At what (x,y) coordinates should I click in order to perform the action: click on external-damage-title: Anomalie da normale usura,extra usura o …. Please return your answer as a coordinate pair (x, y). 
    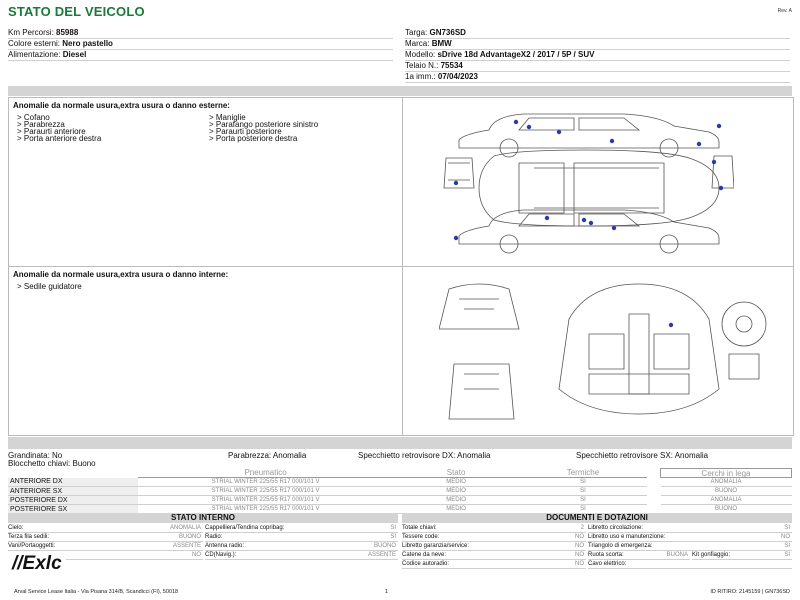
    Looking at the image, I should click on (121, 105).